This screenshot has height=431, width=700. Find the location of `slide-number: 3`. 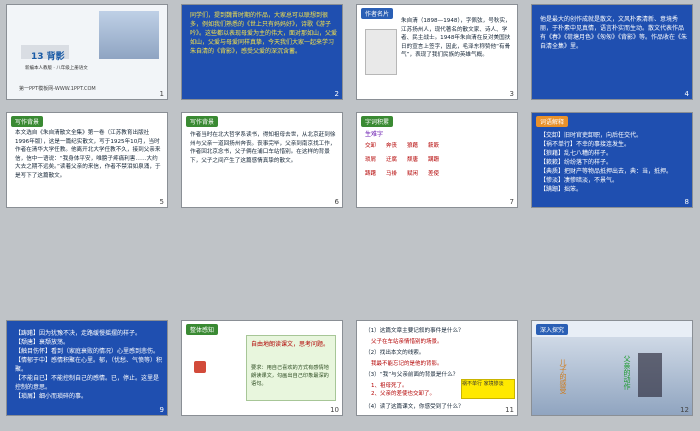

slide-number: 3 is located at coordinates (511, 94).